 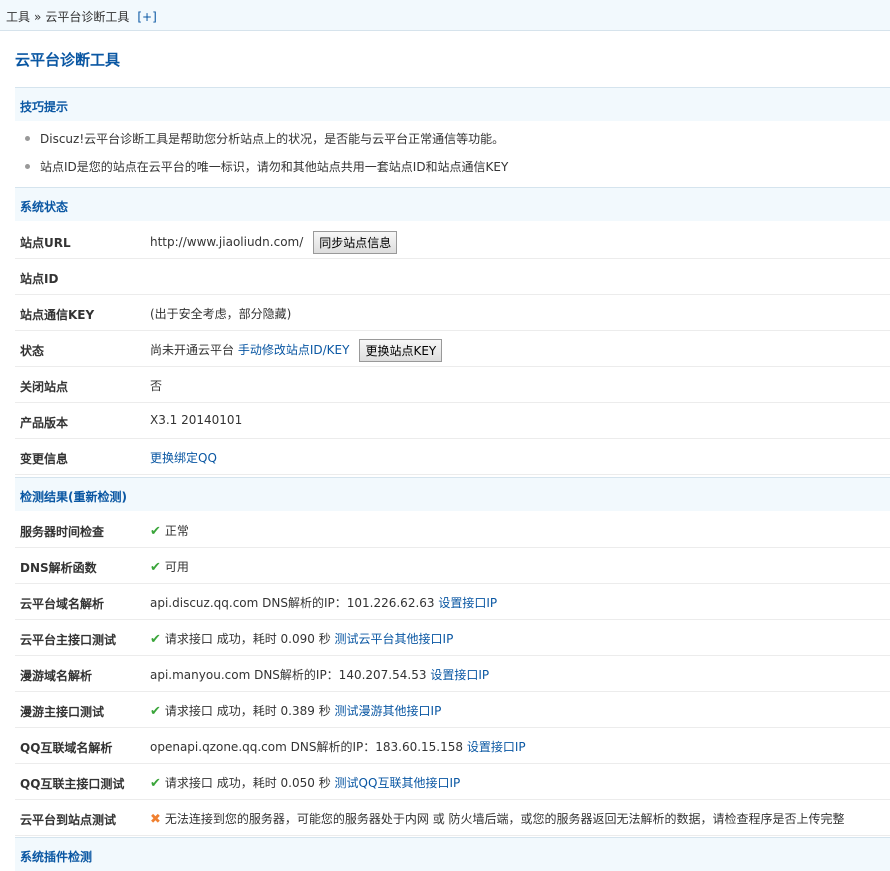 I want to click on check-row-value: ✔ 请求接口 成功，耗时 0.389 秒 测试漫游其他接口IP, so click(x=295, y=710).